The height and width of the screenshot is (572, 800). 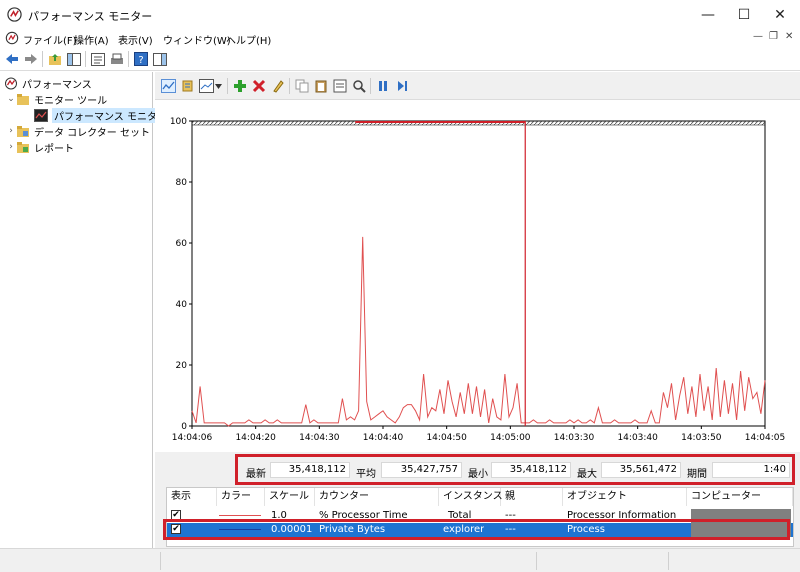 I want to click on column-header-computer: コンピューター, so click(x=740, y=497).